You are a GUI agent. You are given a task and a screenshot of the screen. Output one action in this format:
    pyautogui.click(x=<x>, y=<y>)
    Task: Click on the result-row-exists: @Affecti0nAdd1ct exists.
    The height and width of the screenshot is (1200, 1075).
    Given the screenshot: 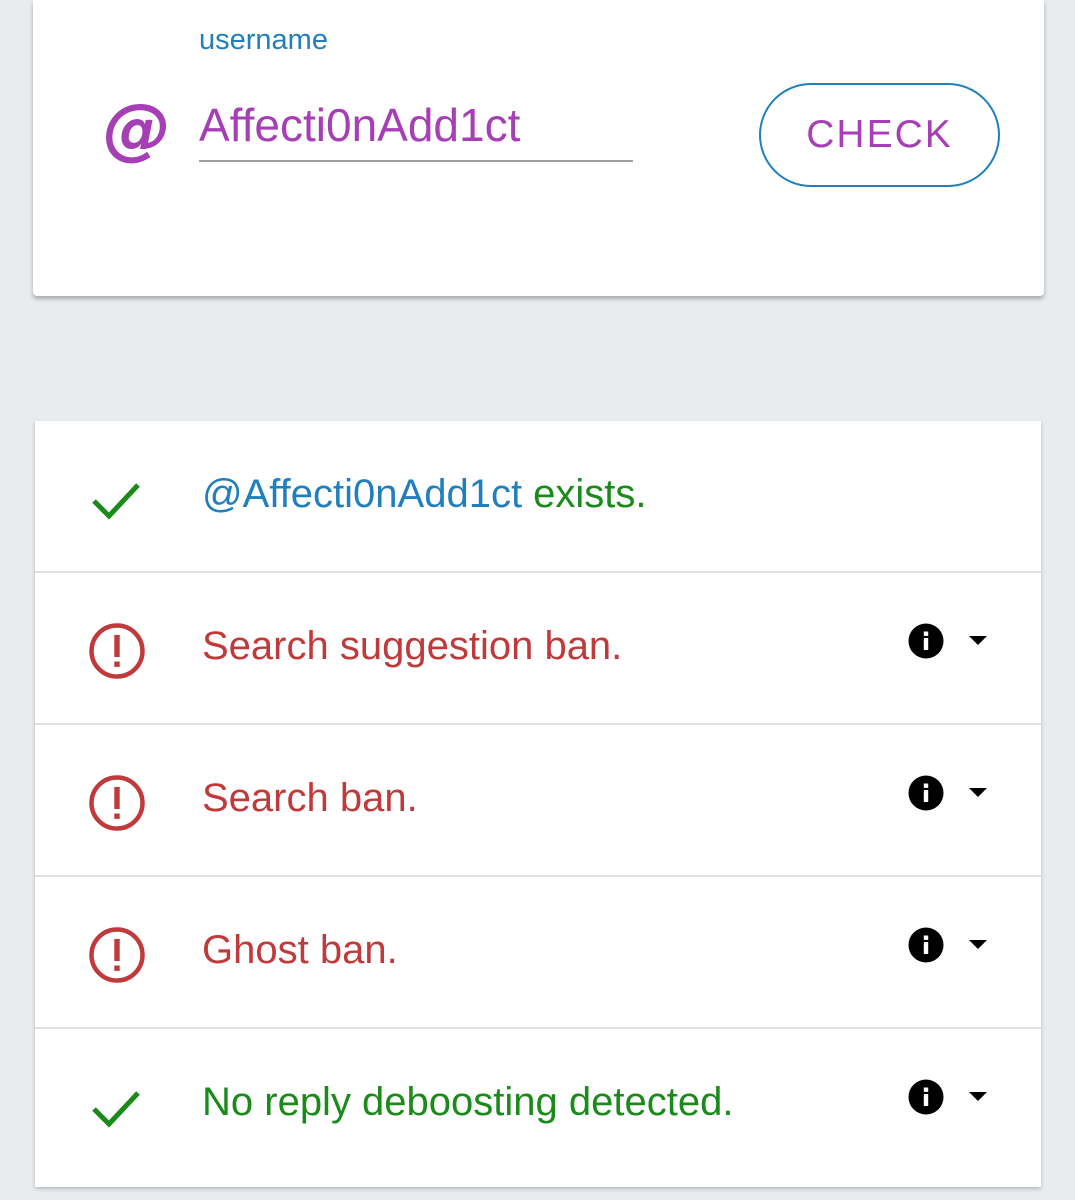 What is the action you would take?
    pyautogui.click(x=538, y=497)
    